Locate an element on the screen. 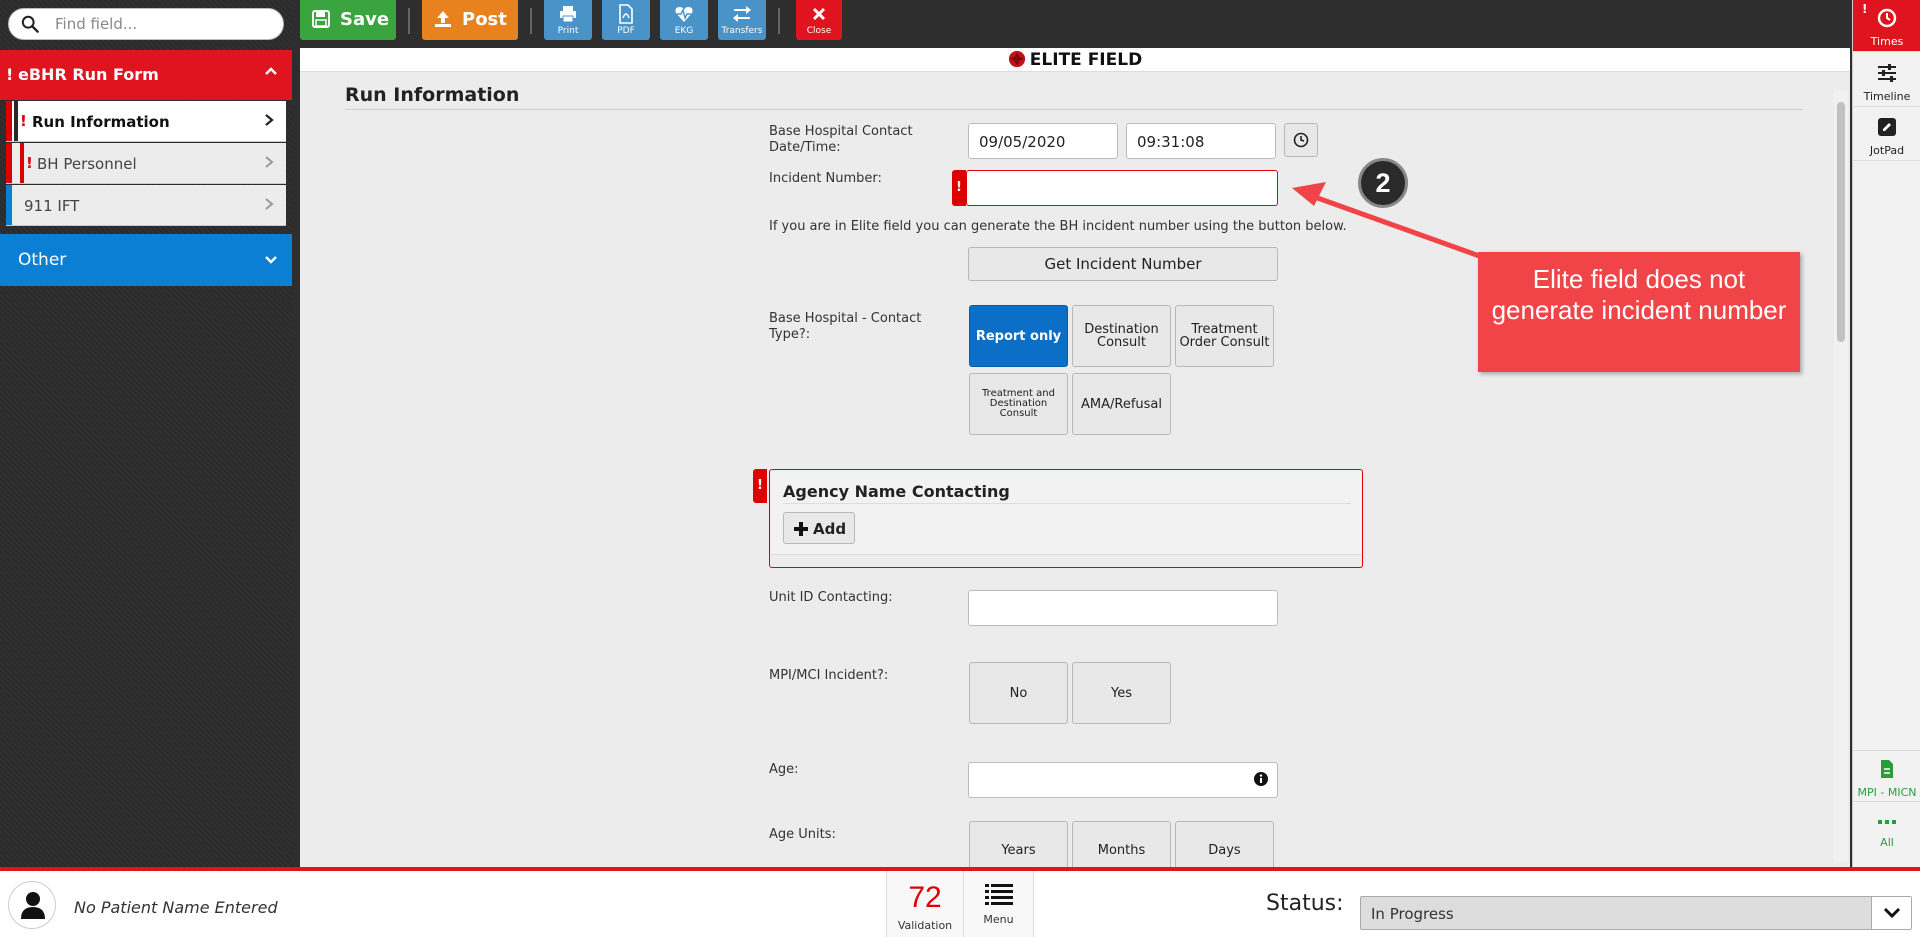 This screenshot has width=1920, height=937. status-value: In Progress is located at coordinates (1412, 914).